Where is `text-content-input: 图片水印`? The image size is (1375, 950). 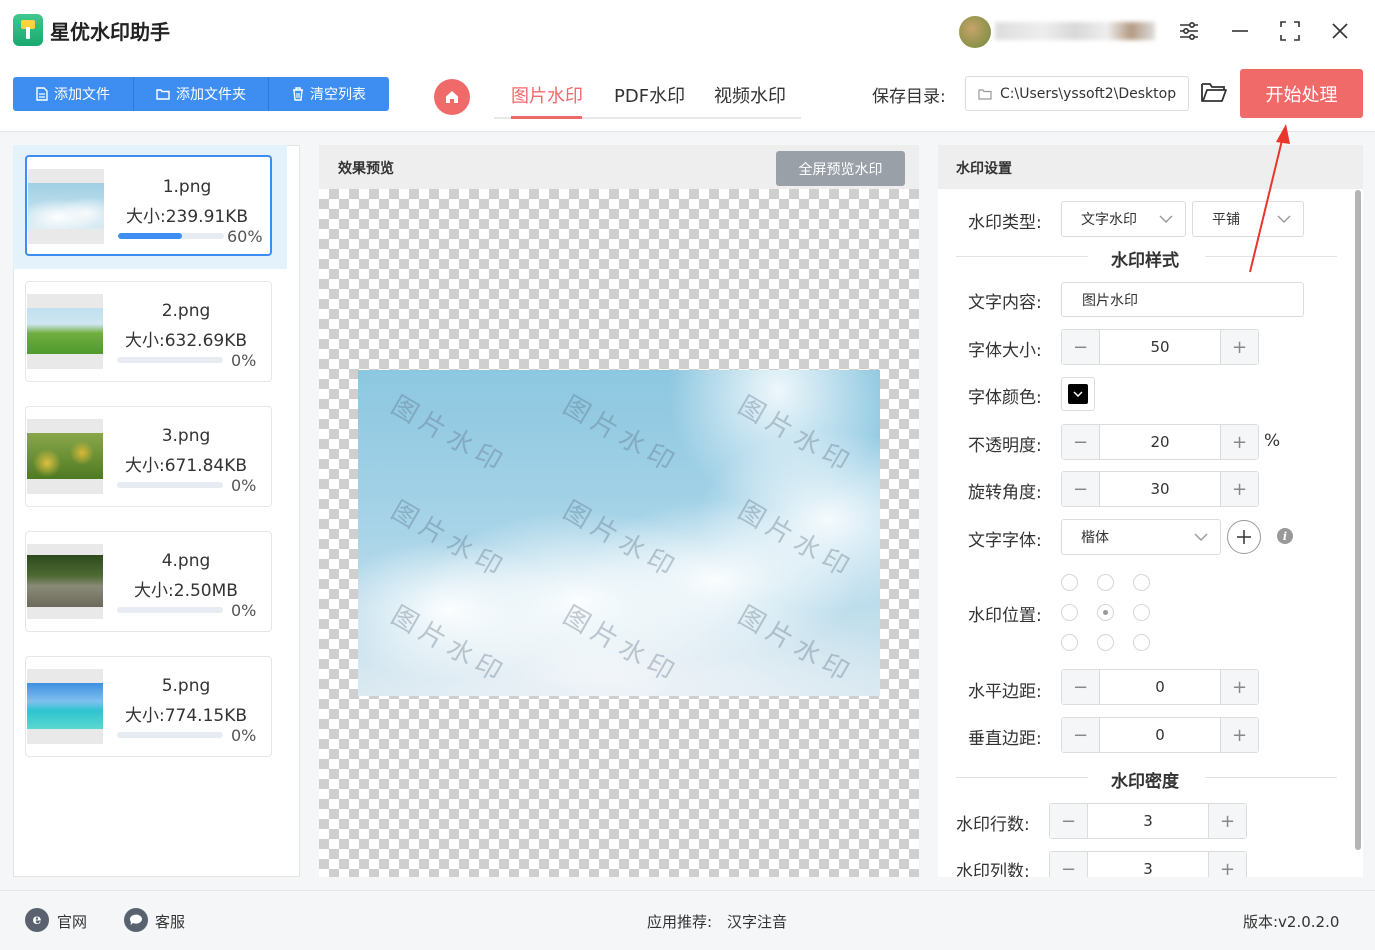
text-content-input: 图片水印 is located at coordinates (1182, 299).